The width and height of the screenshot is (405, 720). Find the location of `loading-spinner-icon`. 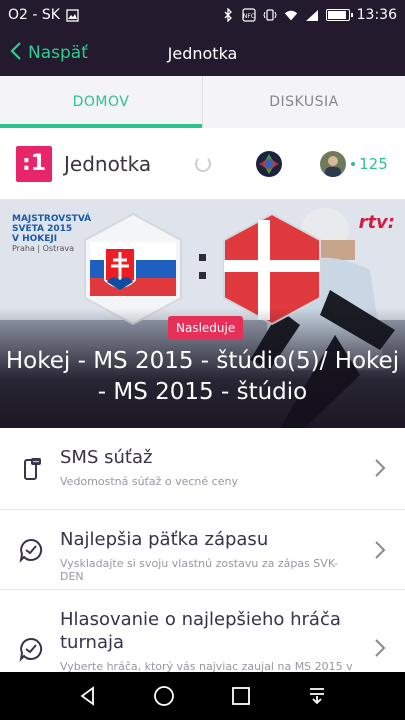

loading-spinner-icon is located at coordinates (203, 163).